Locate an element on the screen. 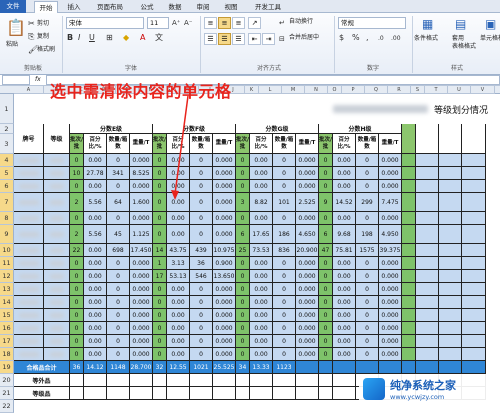 The width and height of the screenshot is (500, 413). watermark-title: 纯净系统之家 is located at coordinates (423, 385).